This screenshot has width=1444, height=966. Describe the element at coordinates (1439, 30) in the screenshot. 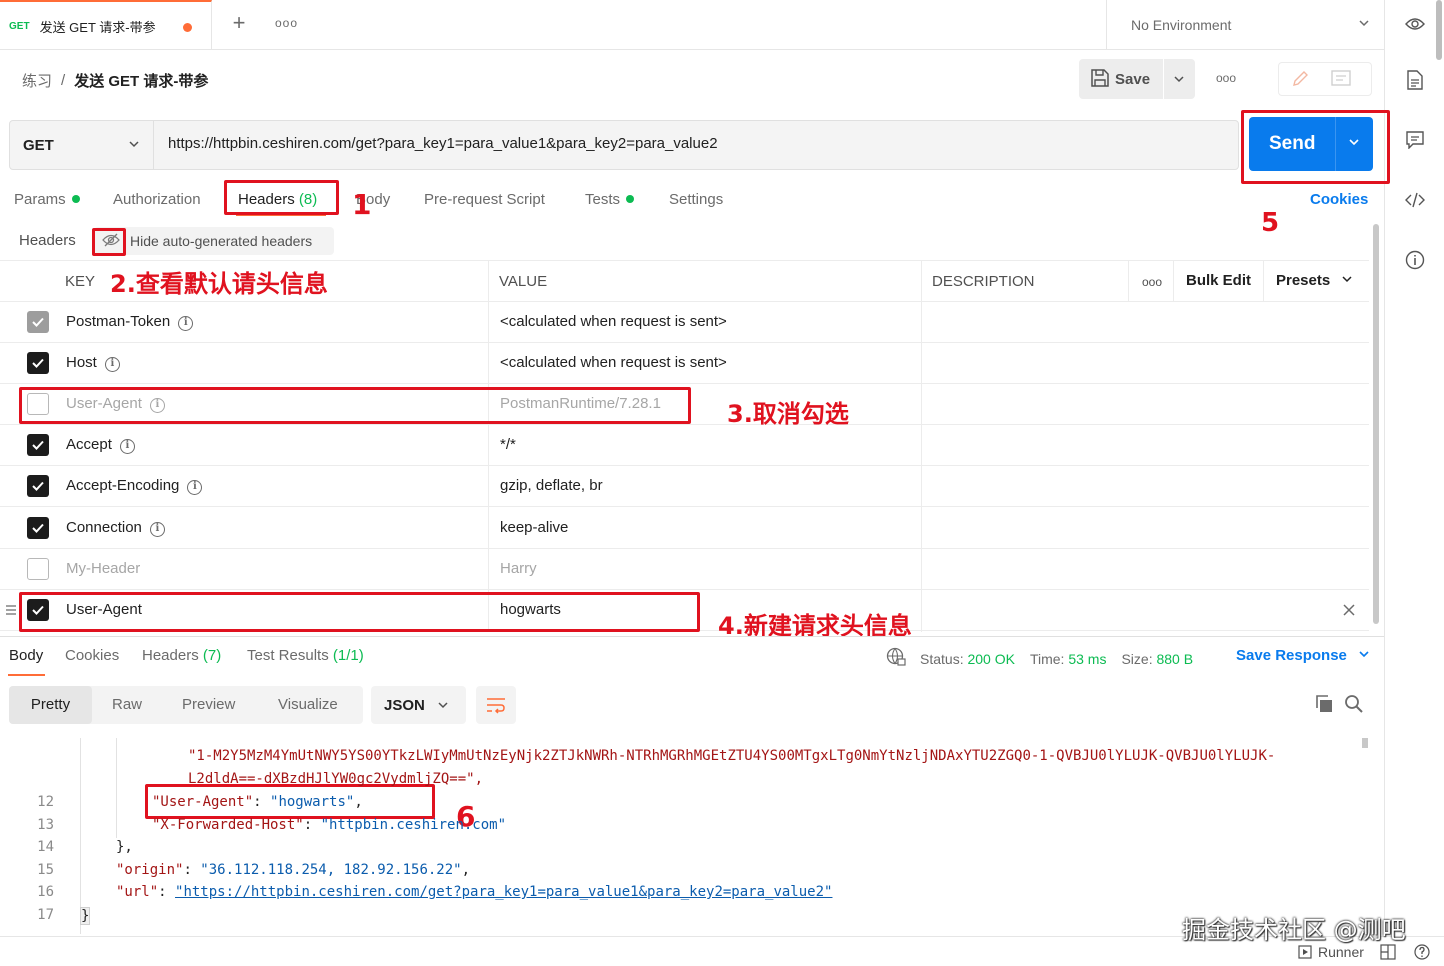

I see `window-scrollbar` at that location.